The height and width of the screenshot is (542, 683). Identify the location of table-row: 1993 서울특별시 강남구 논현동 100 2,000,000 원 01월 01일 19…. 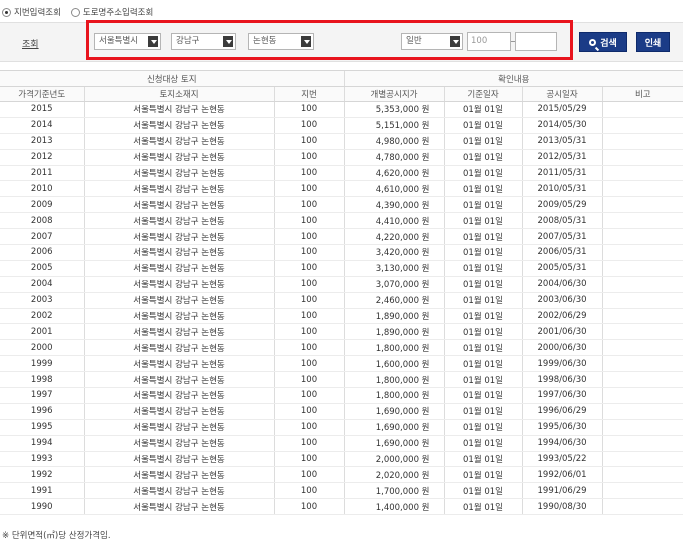
(341, 459).